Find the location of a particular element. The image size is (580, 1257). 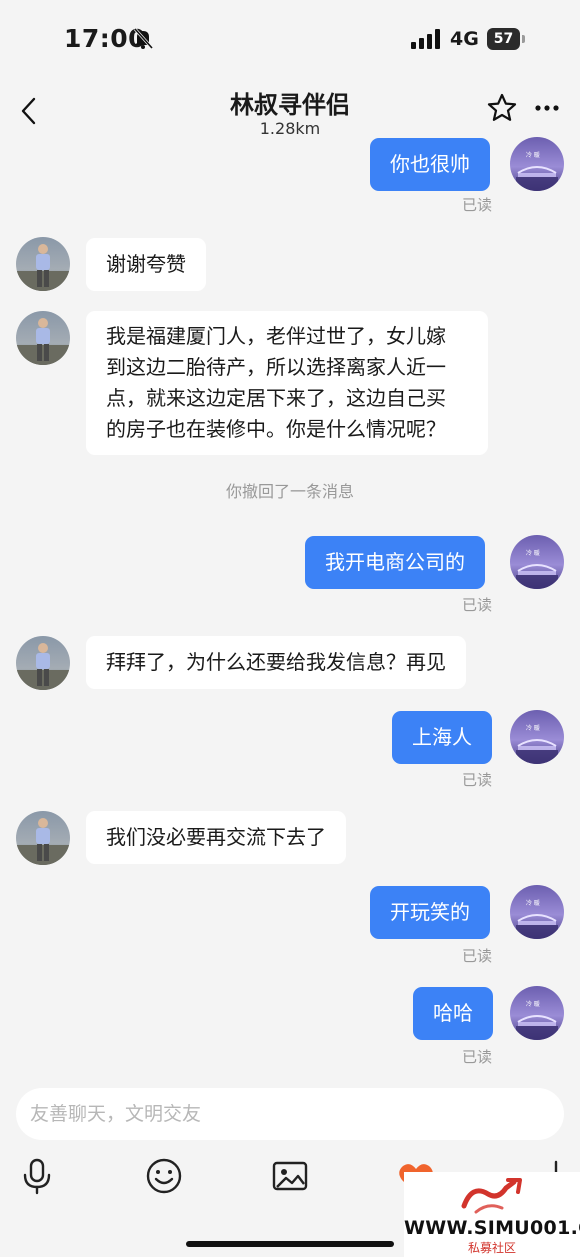

message-input: 友善聊天，文明交友 is located at coordinates (290, 1114).